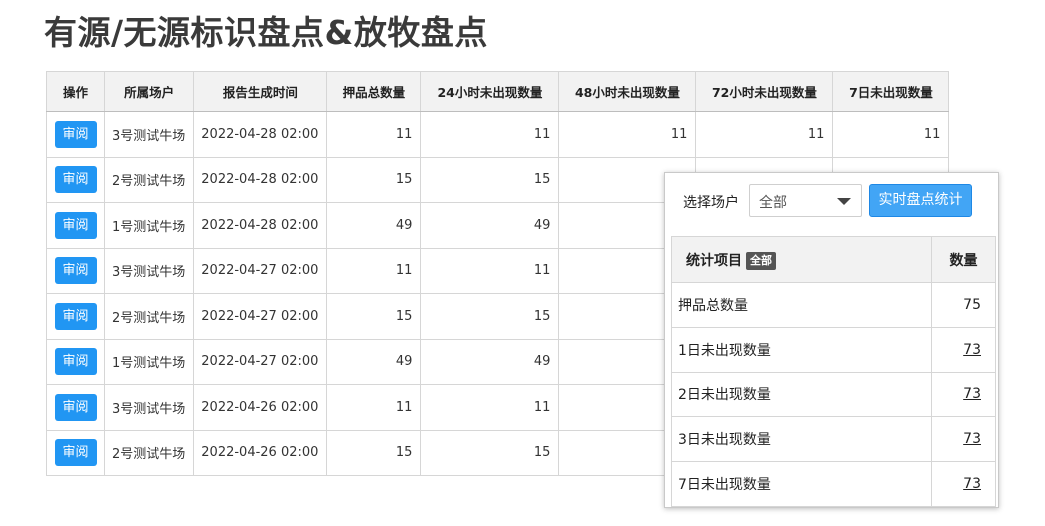 This screenshot has height=526, width=1045. I want to click on farm-select-label: 选择场户, so click(711, 203).